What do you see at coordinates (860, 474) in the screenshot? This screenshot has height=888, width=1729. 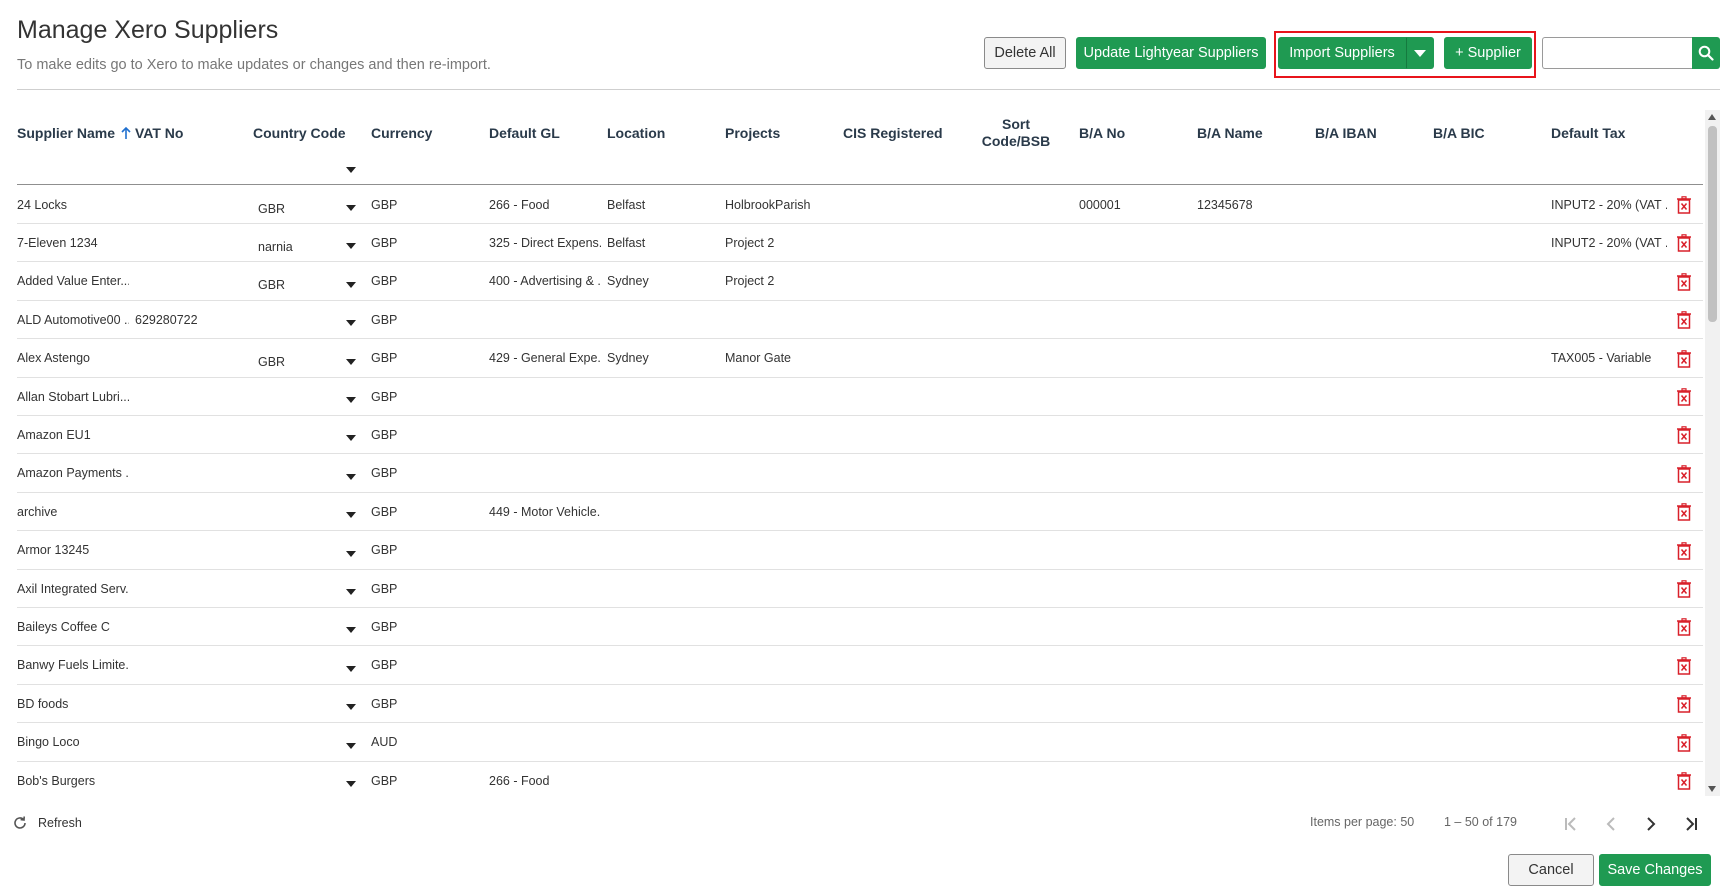 I see `table-row: Amazon Payments ... GBP` at bounding box center [860, 474].